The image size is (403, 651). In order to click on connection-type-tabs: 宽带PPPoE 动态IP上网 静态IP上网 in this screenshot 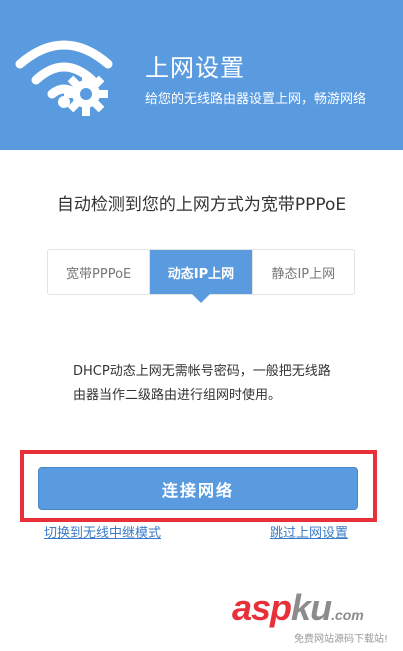, I will do `click(201, 276)`.